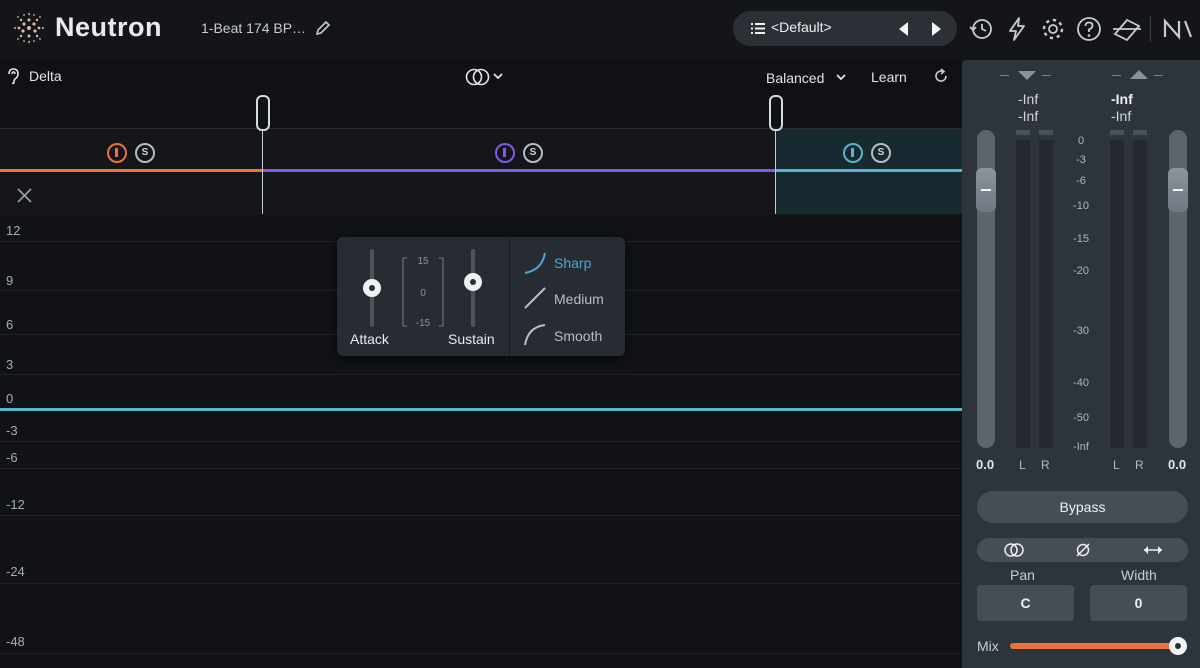 This screenshot has width=1200, height=668. What do you see at coordinates (1138, 603) in the screenshot?
I see `width-value-box: 0` at bounding box center [1138, 603].